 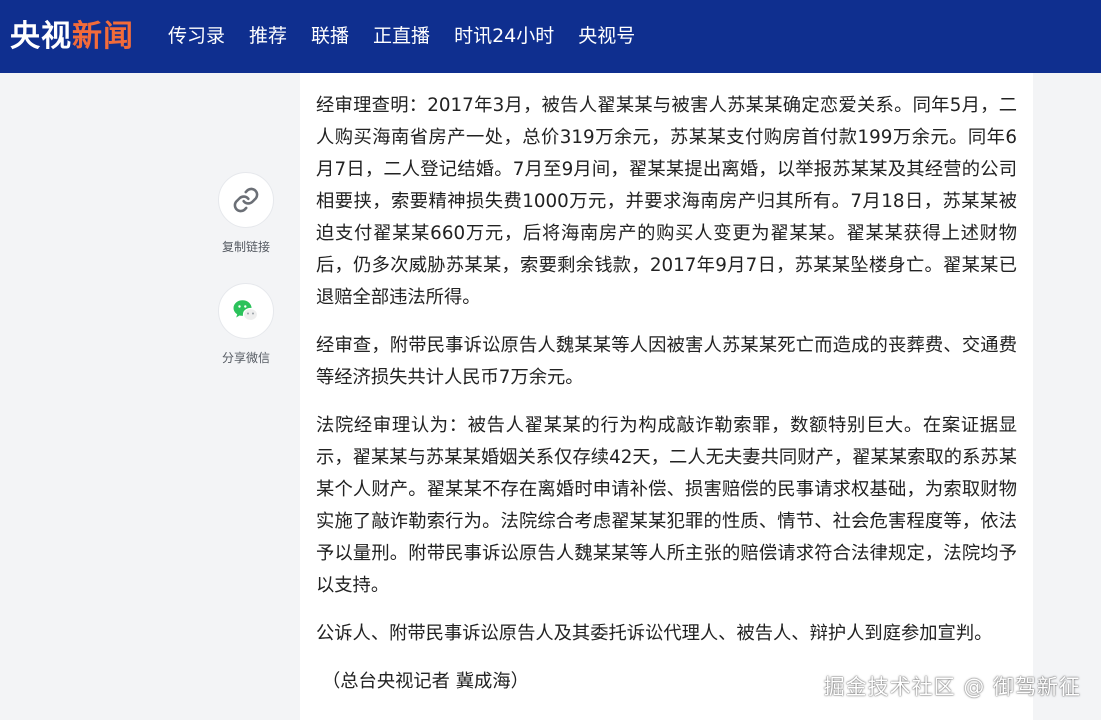 What do you see at coordinates (952, 687) in the screenshot?
I see `juejin-watermark: 掘金技术社区 @ 御驾新征` at bounding box center [952, 687].